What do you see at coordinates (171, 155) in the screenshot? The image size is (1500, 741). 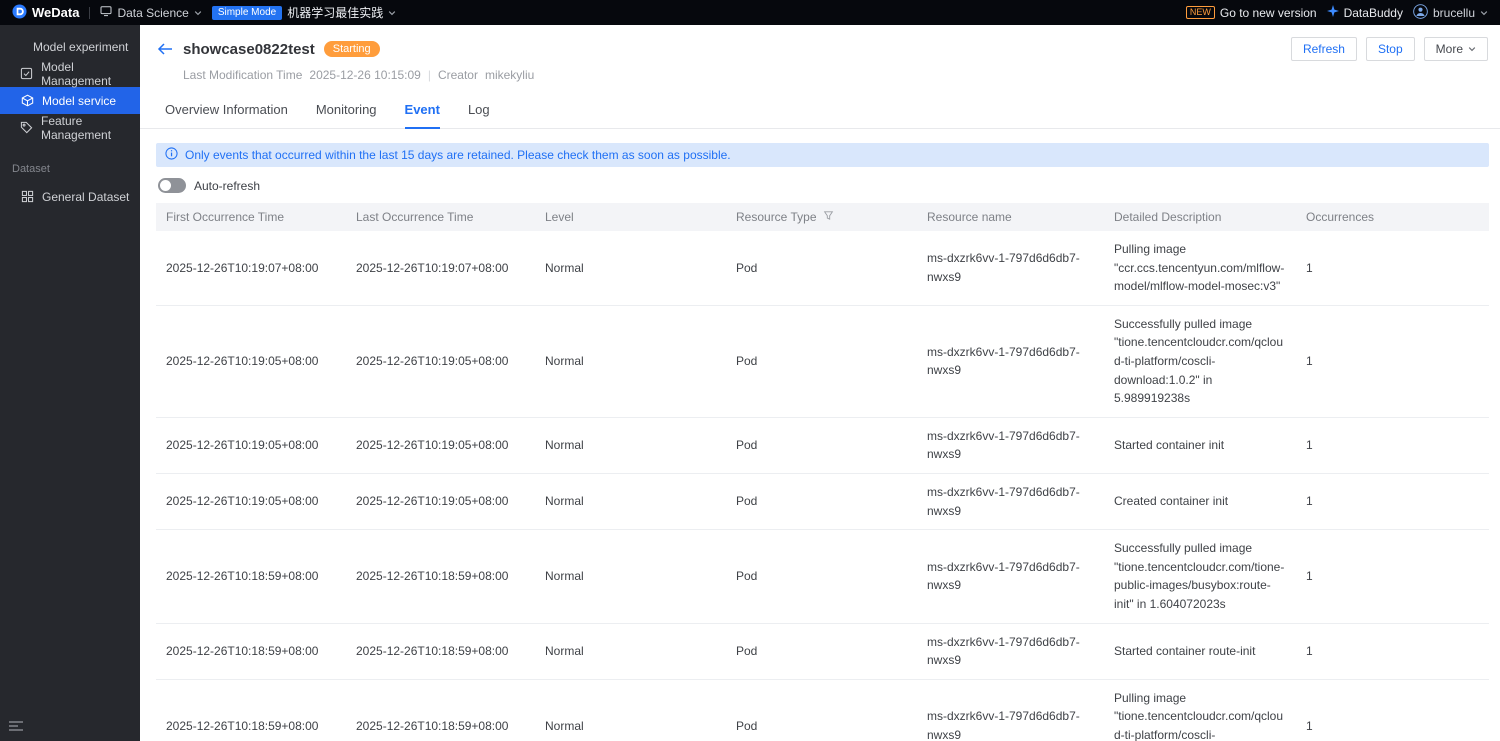 I see `info-icon` at bounding box center [171, 155].